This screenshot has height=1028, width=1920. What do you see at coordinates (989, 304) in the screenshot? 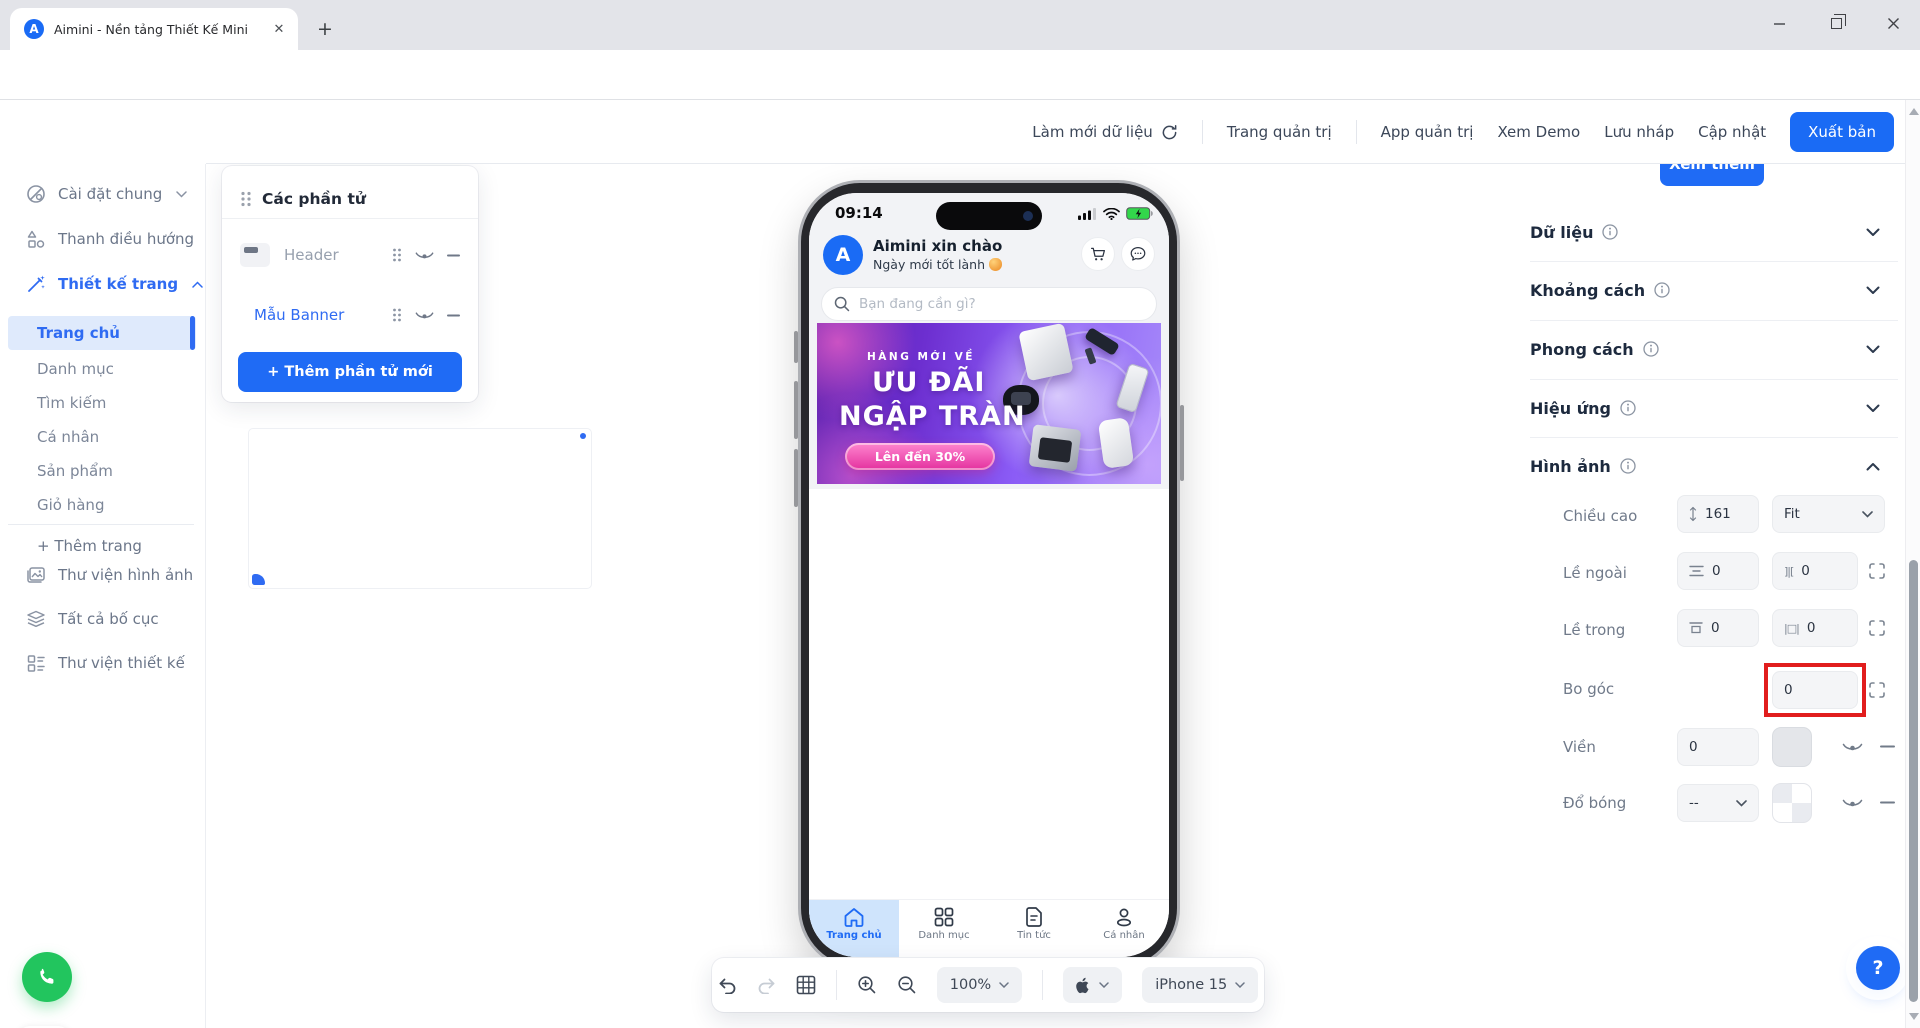
I see `phone-search-bar: Bạn đang cần gì?` at bounding box center [989, 304].